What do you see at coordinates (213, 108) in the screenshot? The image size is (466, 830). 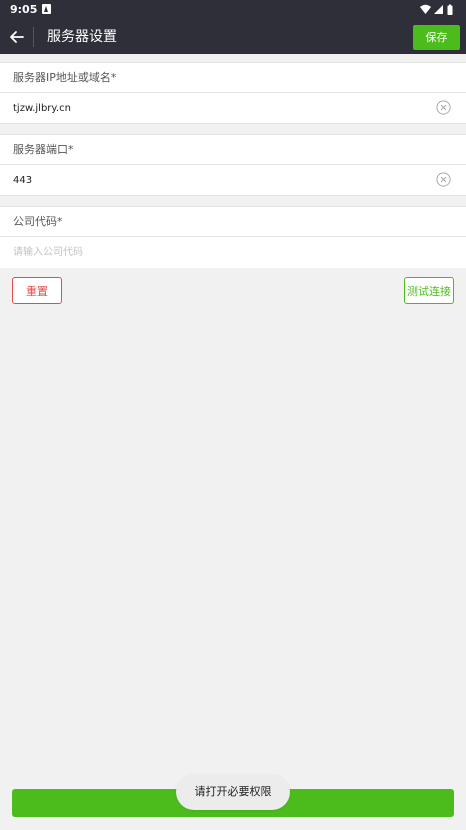 I see `server-address-input` at bounding box center [213, 108].